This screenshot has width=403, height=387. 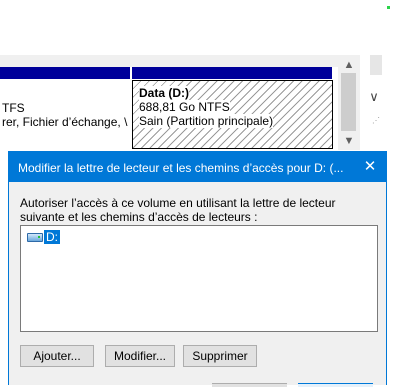 I want to click on partition-left-line2: rer, Fichier d’échange, \, so click(x=65, y=122).